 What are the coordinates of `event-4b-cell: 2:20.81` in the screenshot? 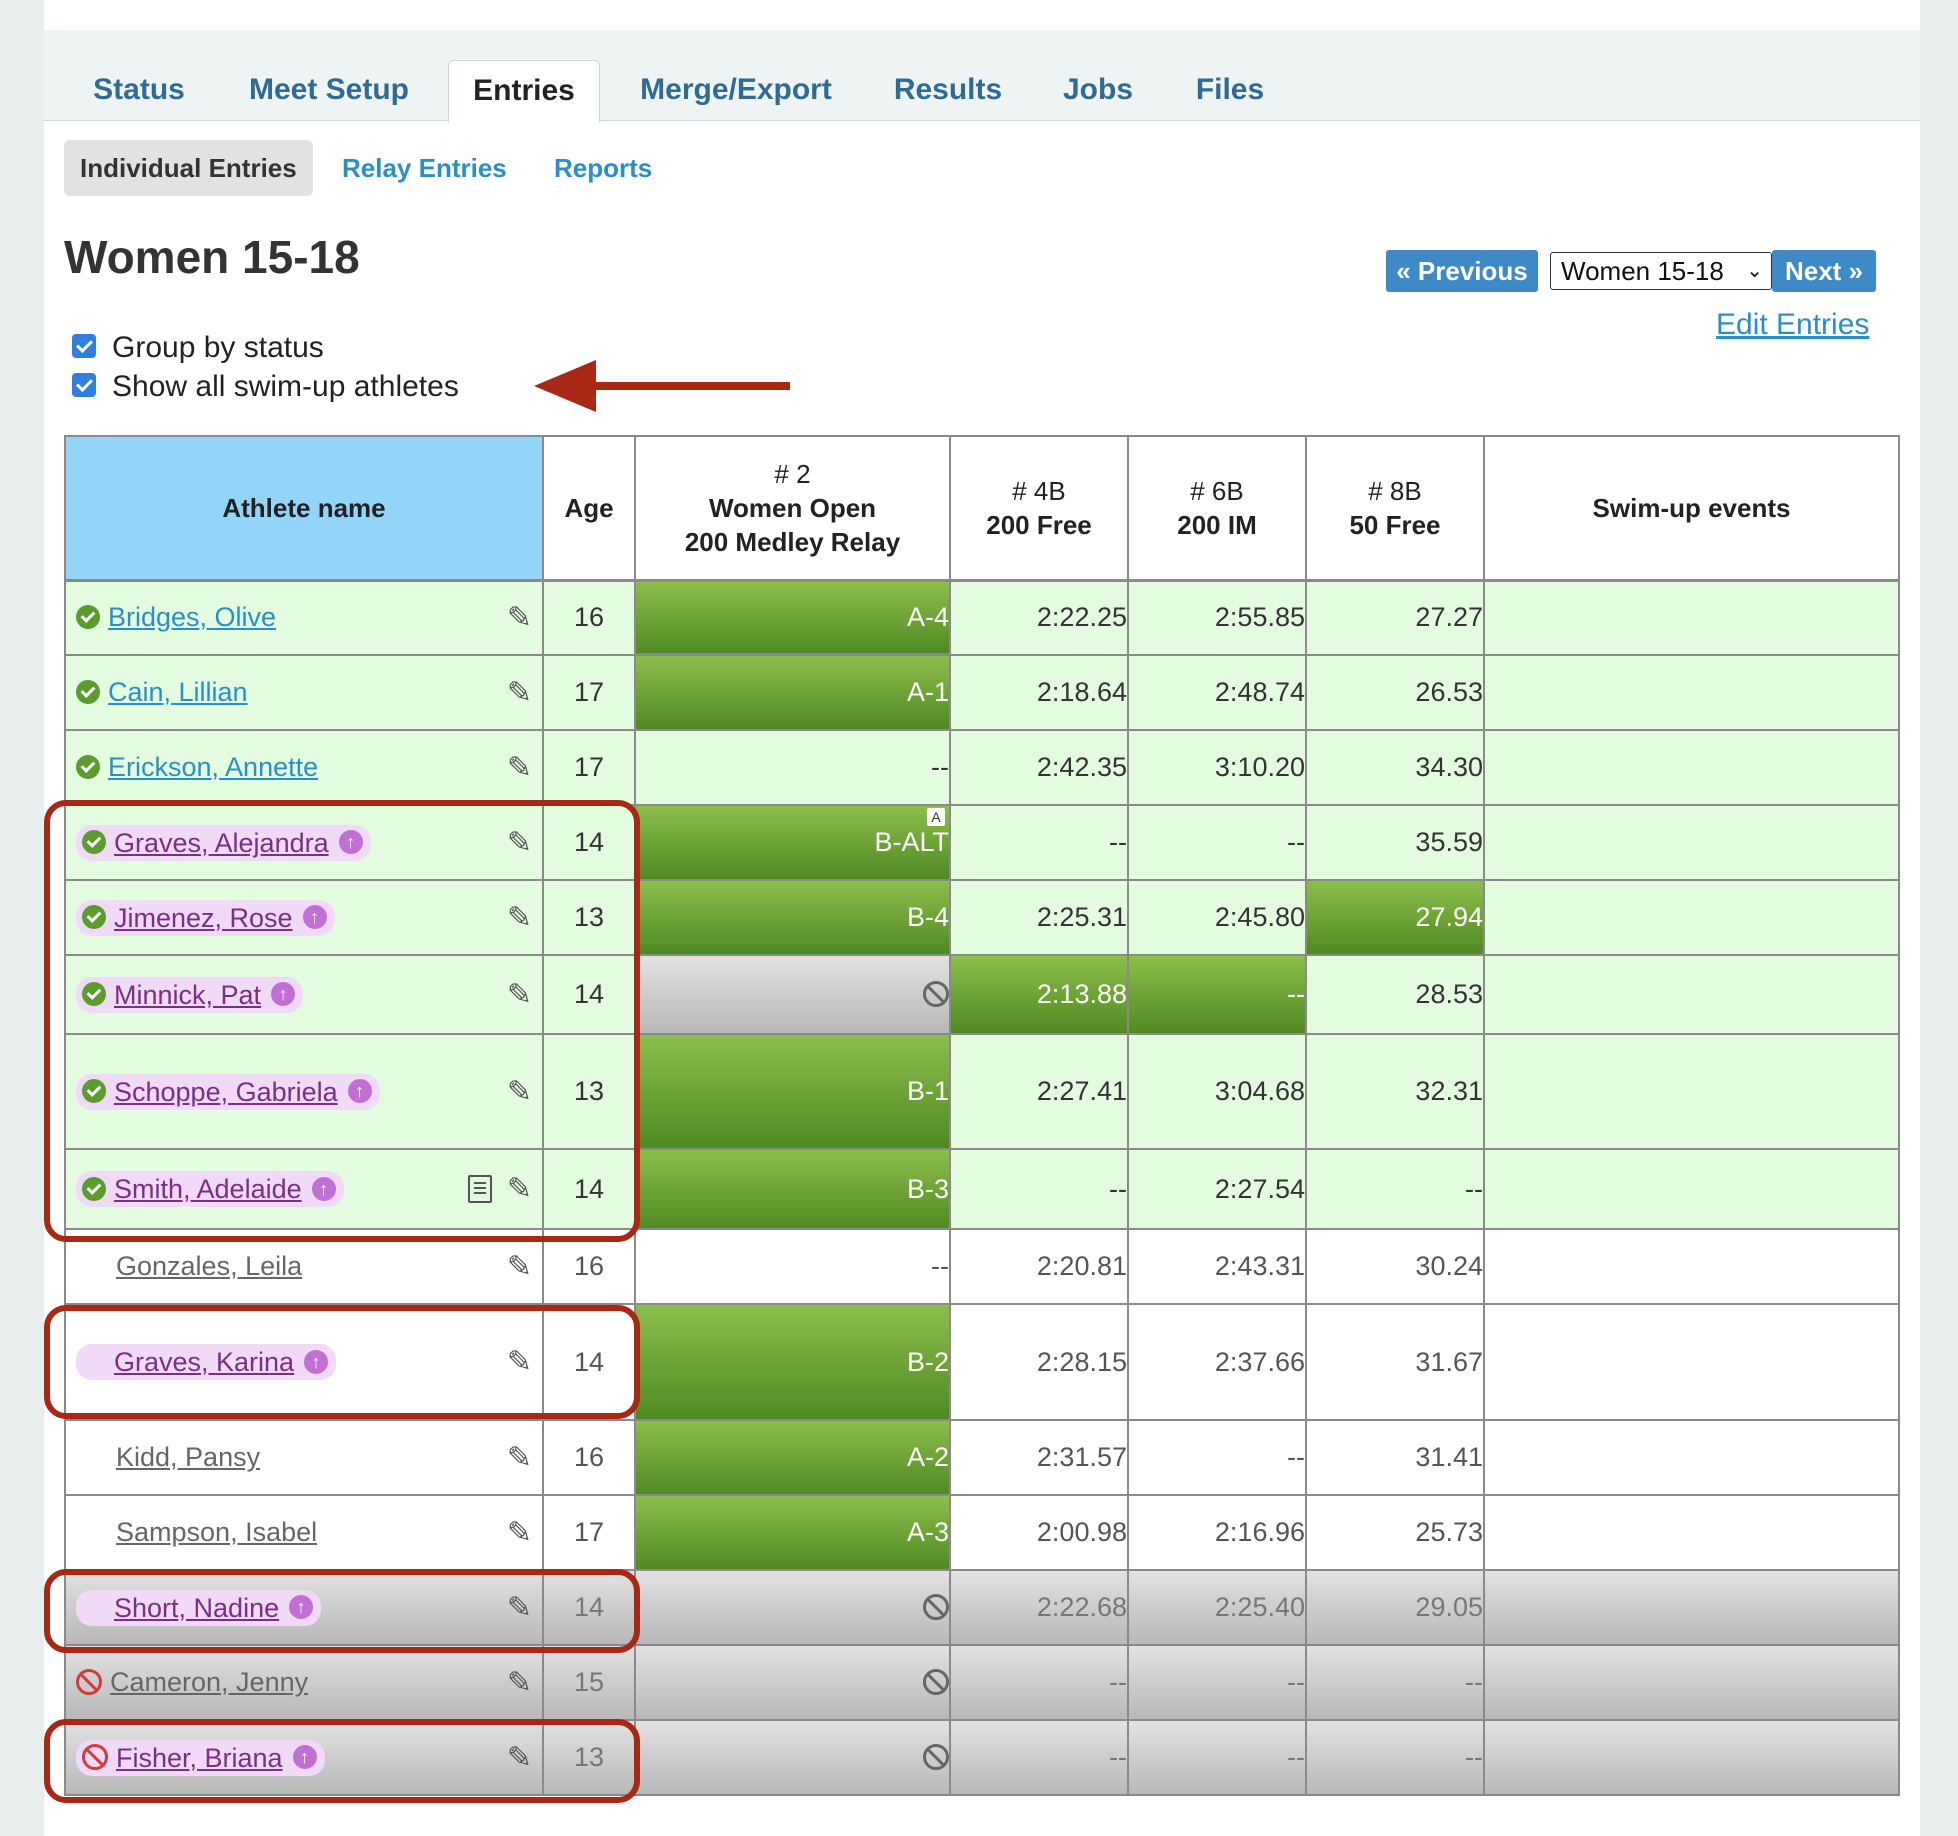 It's located at (1039, 1266).